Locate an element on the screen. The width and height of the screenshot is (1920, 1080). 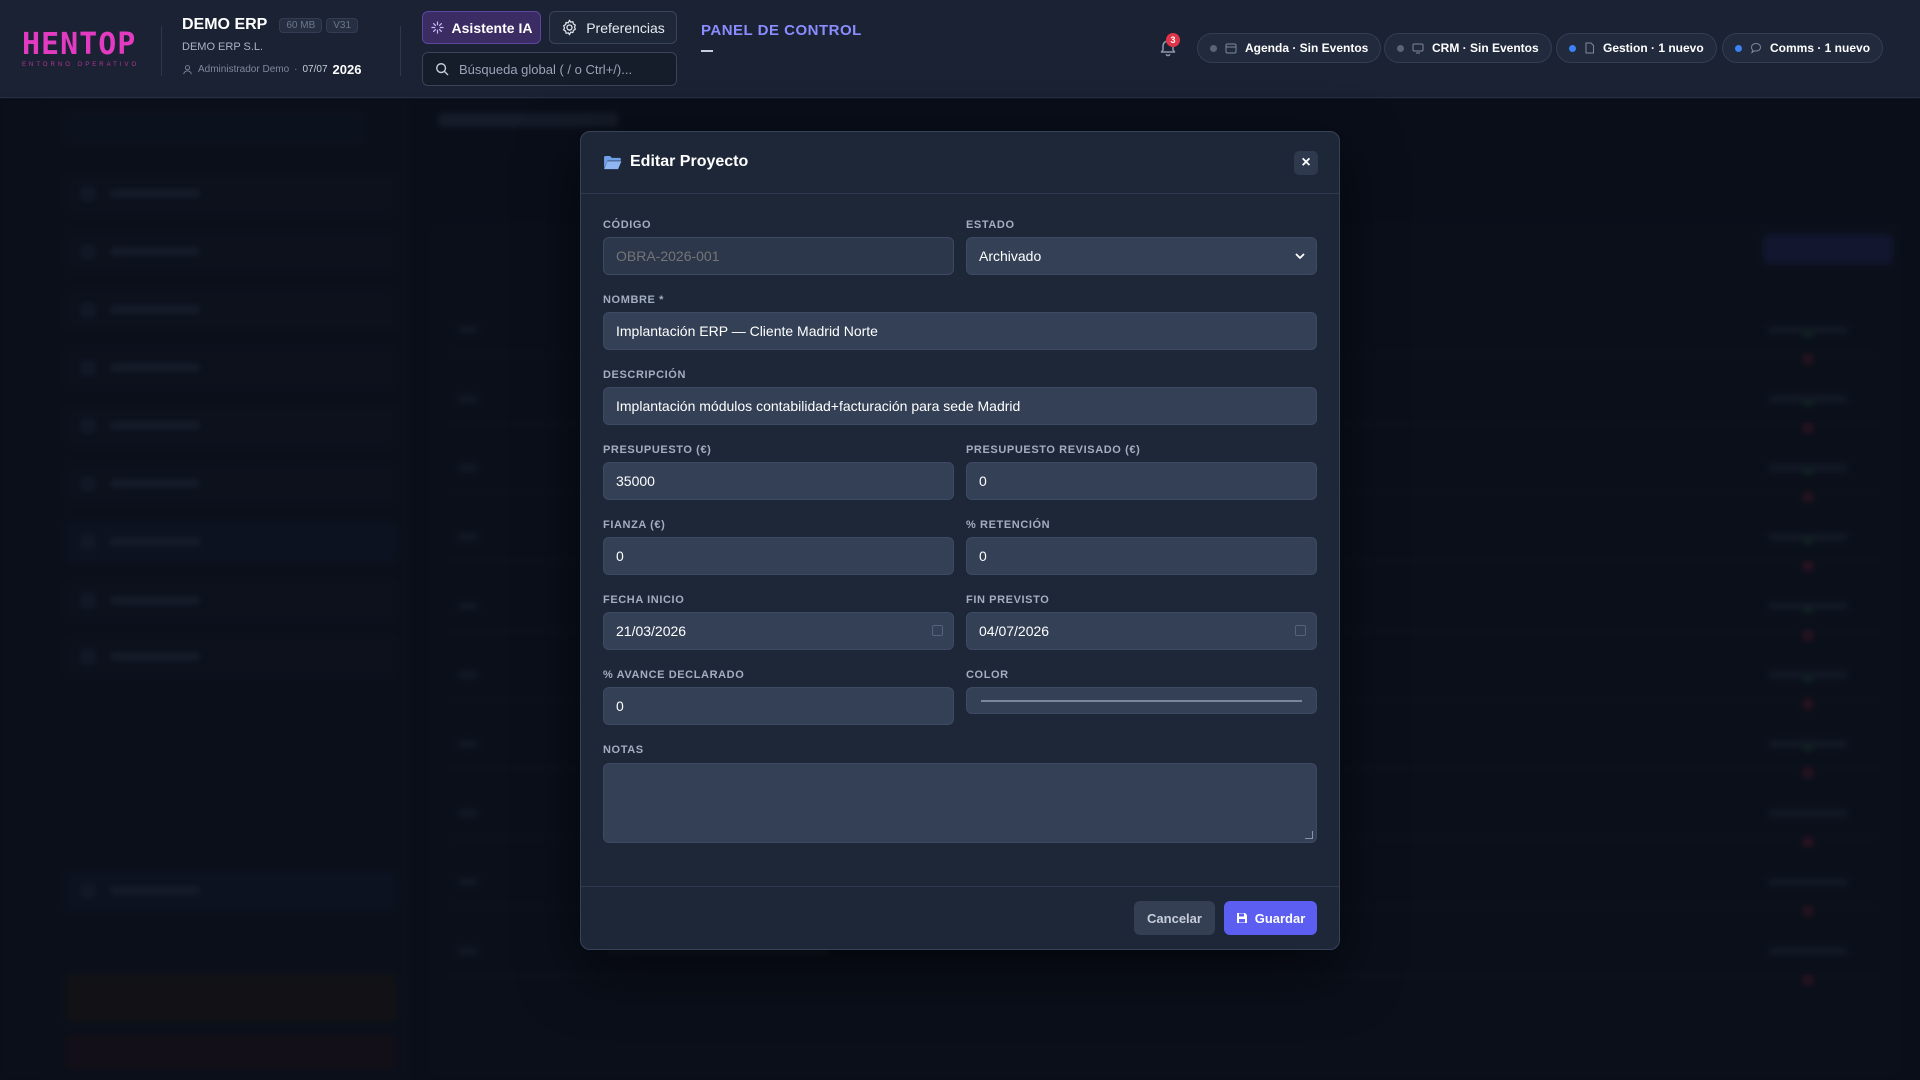
color-label: COLOR is located at coordinates (987, 675).